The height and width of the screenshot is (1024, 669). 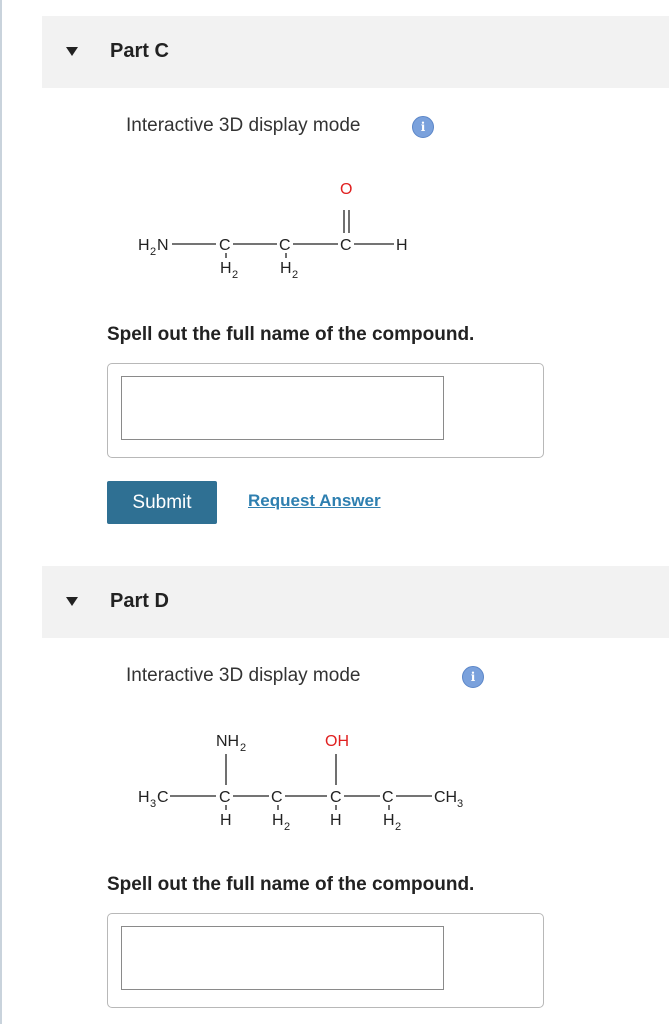 I want to click on left-border, so click(x=1, y=512).